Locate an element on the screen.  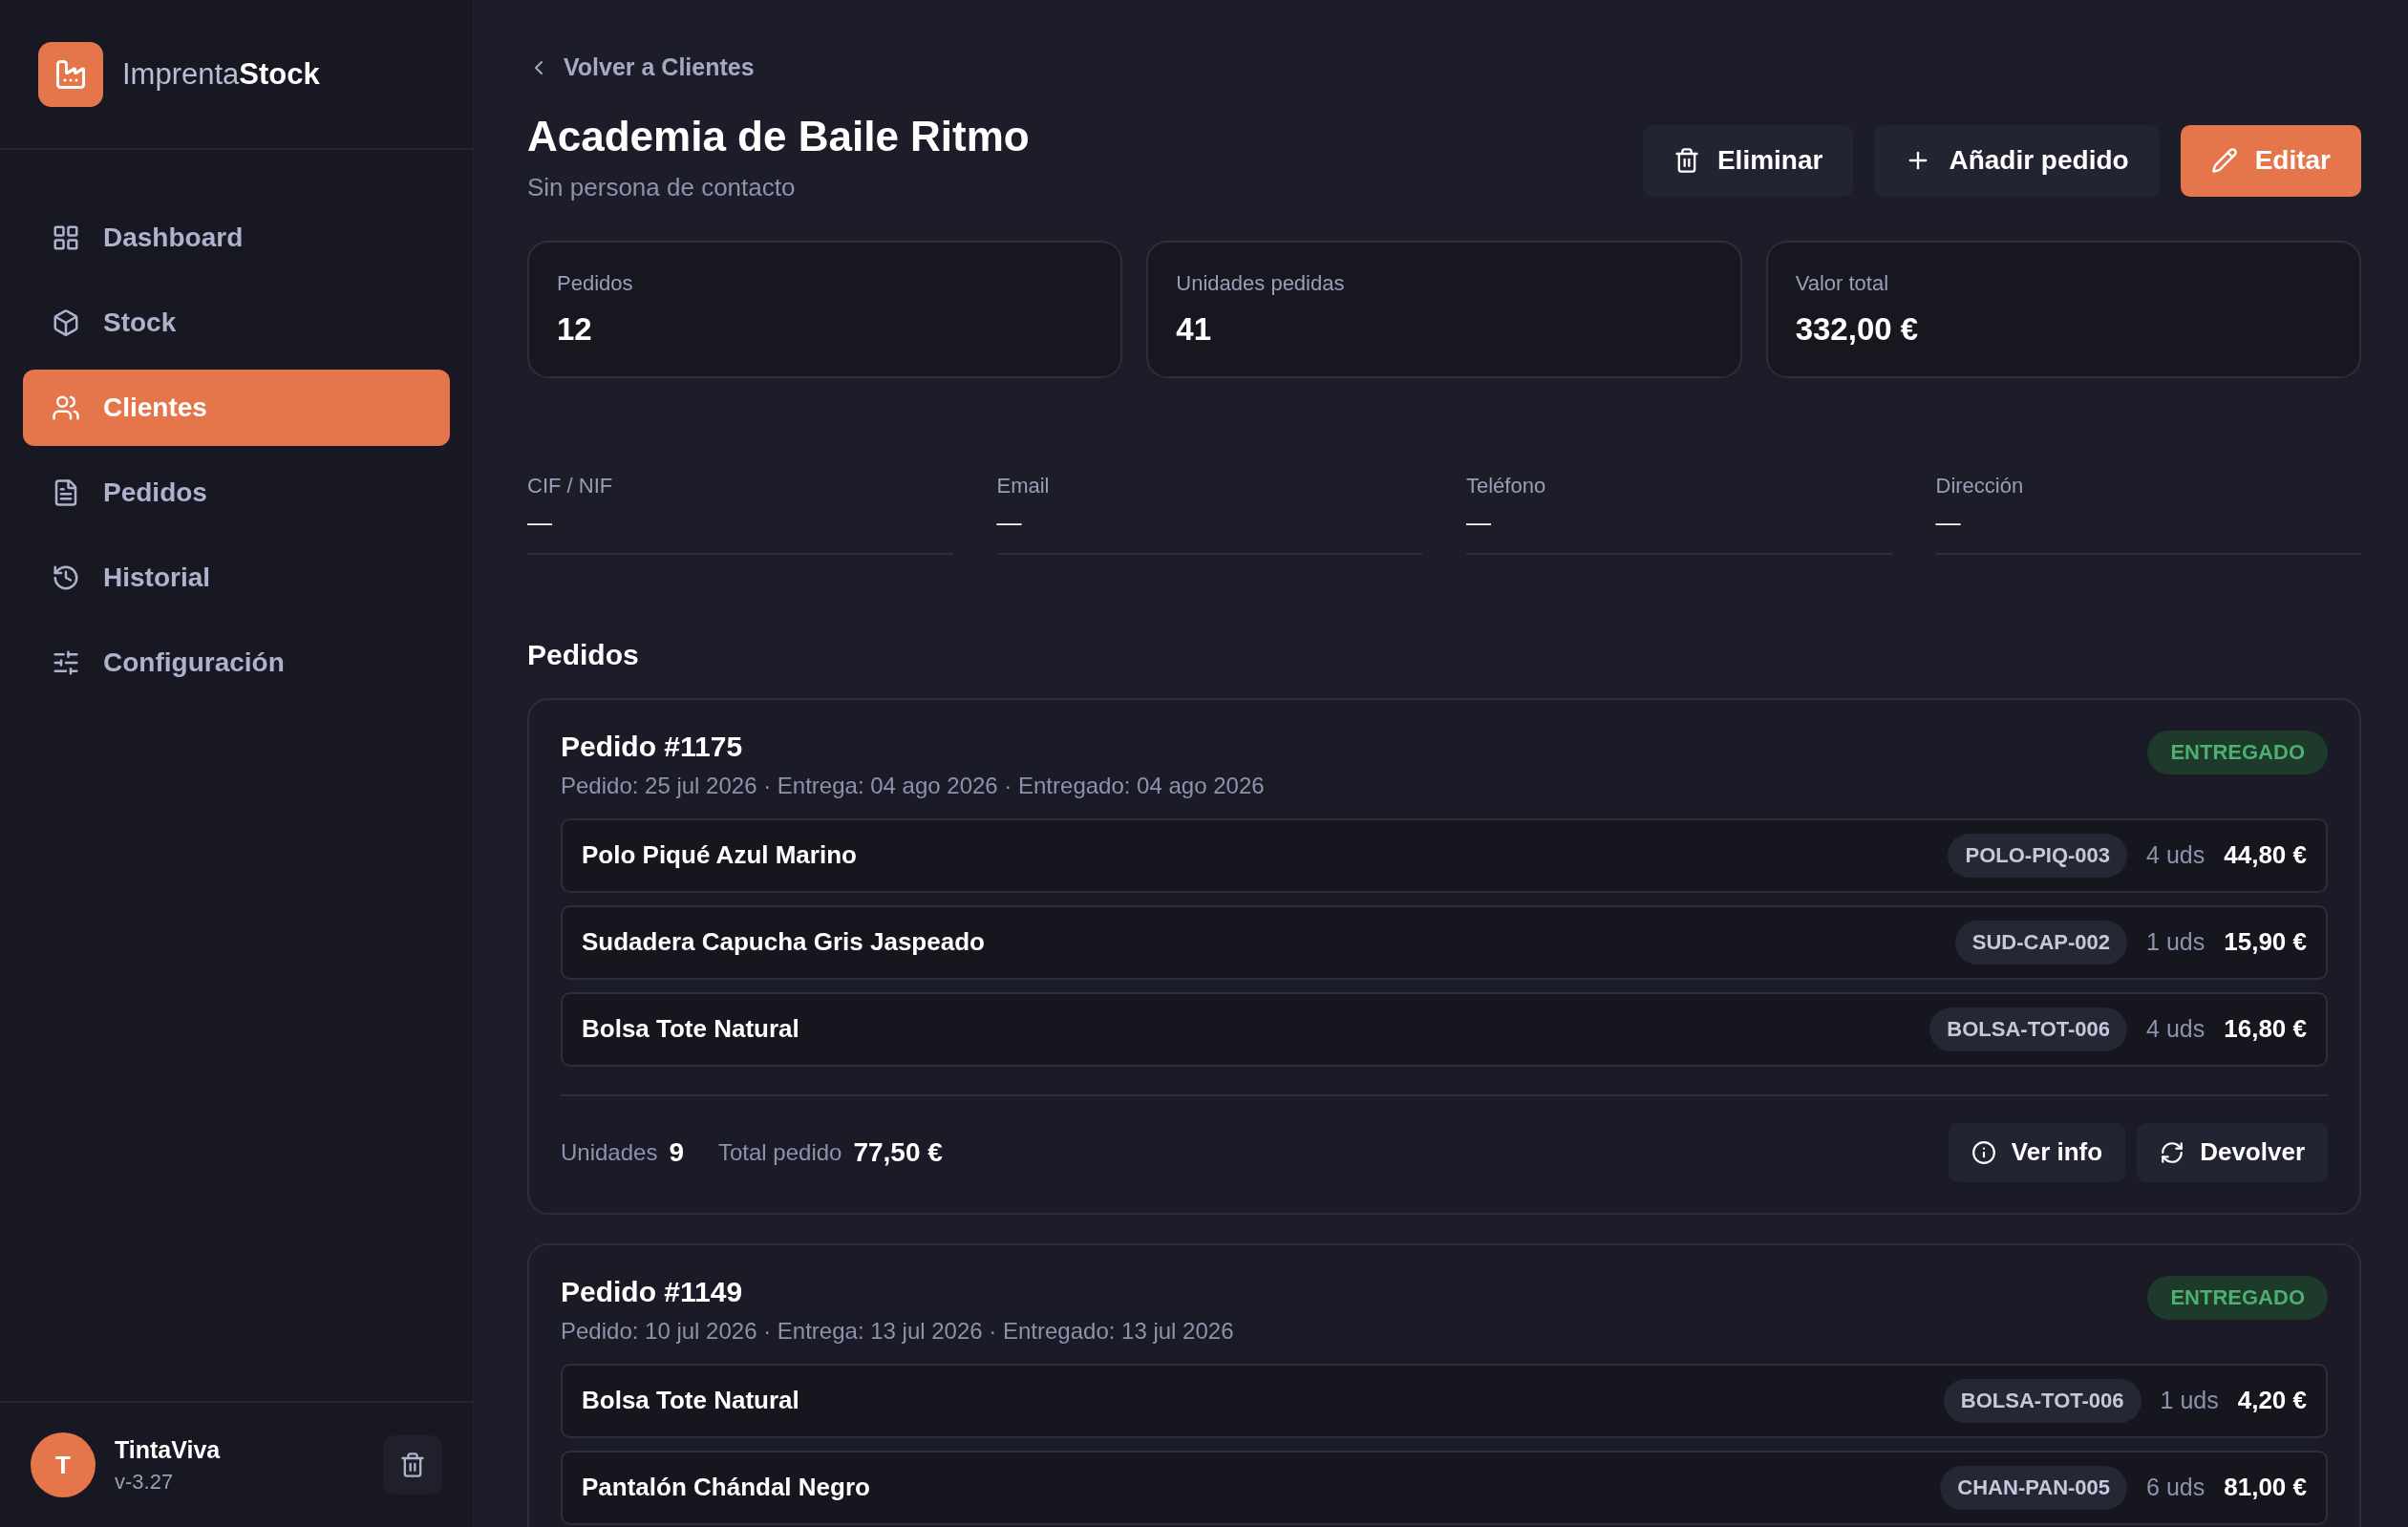
pencil-icon is located at coordinates (2224, 160).